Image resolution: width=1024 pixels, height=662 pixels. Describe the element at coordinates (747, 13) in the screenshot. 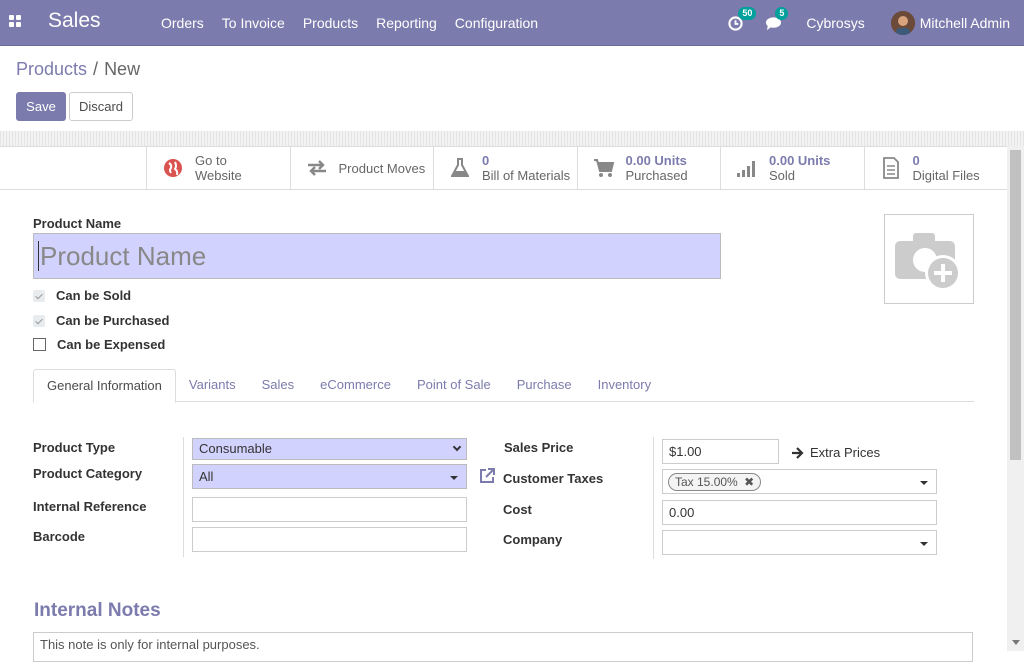

I see `activity-badge: 50` at that location.